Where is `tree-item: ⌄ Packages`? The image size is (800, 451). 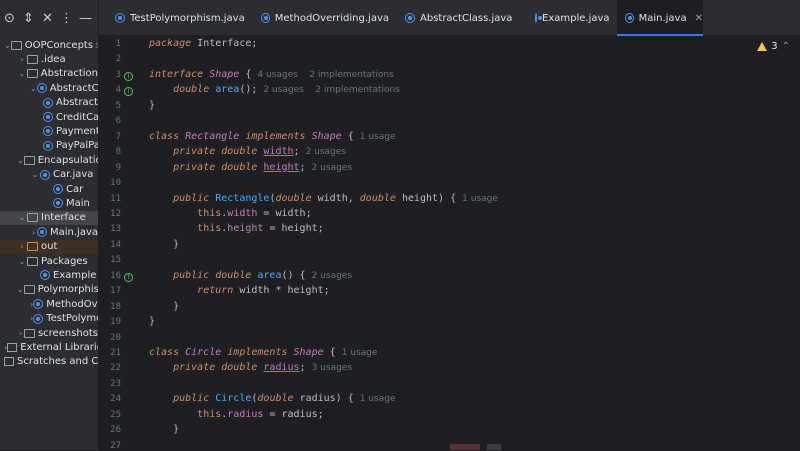
tree-item: ⌄ Packages is located at coordinates (49, 261).